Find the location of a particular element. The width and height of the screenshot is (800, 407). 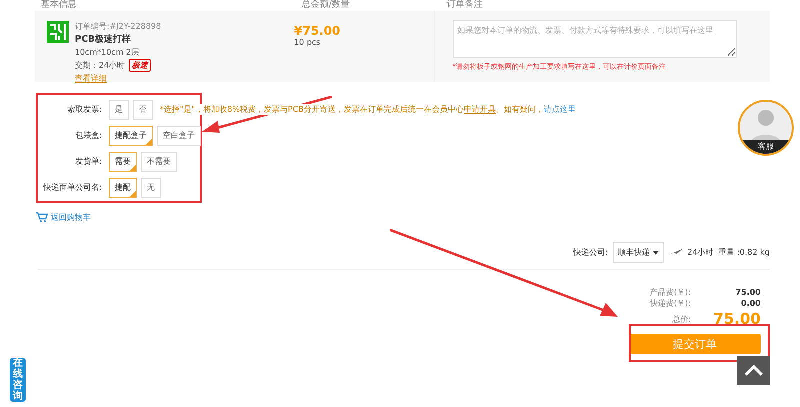

carrier-select: 顺丰快递 is located at coordinates (638, 252).